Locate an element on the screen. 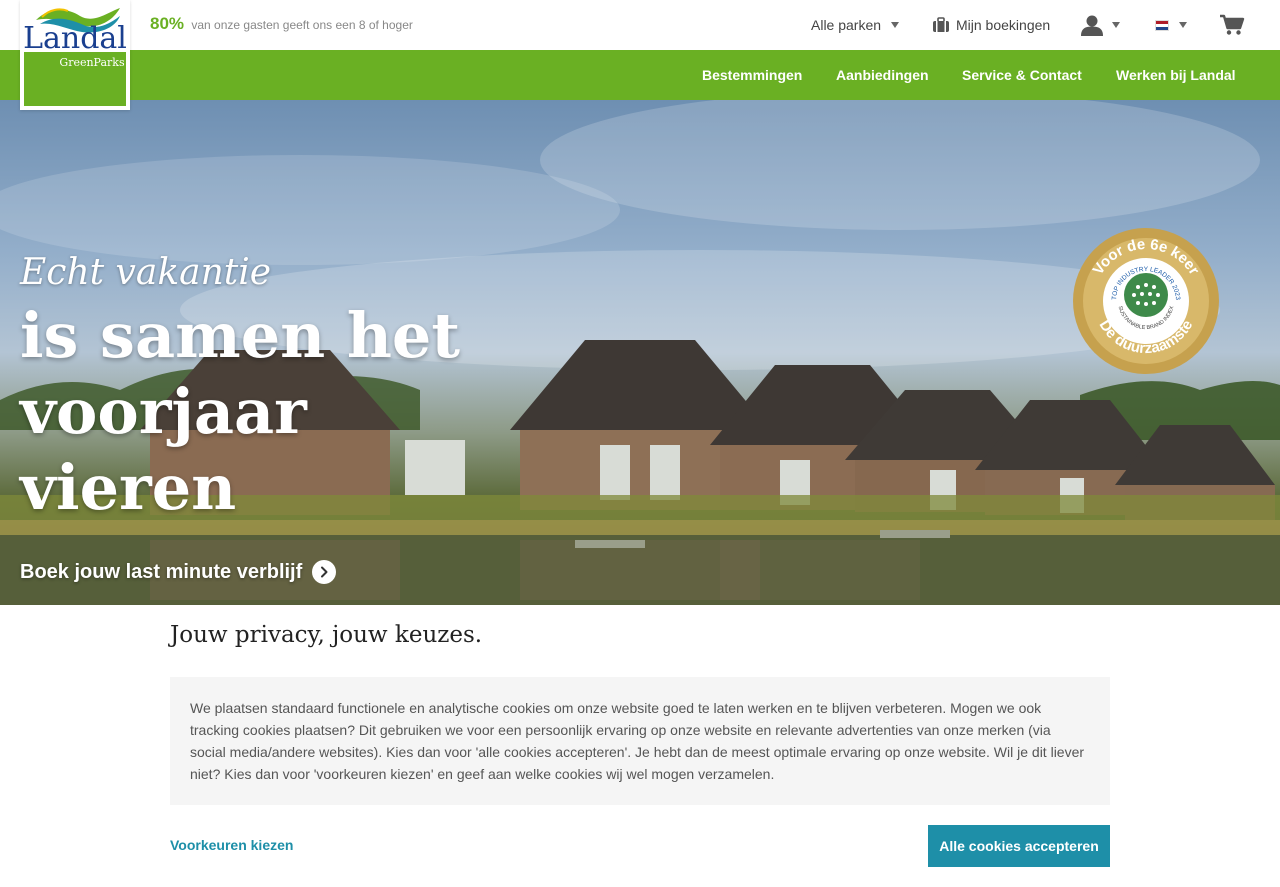 This screenshot has height=887, width=1280. user-icon is located at coordinates (1092, 25).